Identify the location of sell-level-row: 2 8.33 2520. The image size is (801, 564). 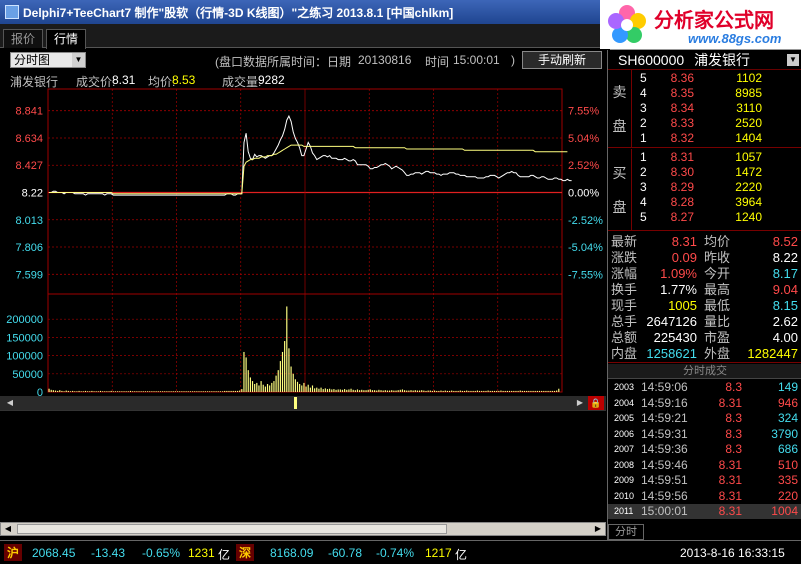
(716, 123).